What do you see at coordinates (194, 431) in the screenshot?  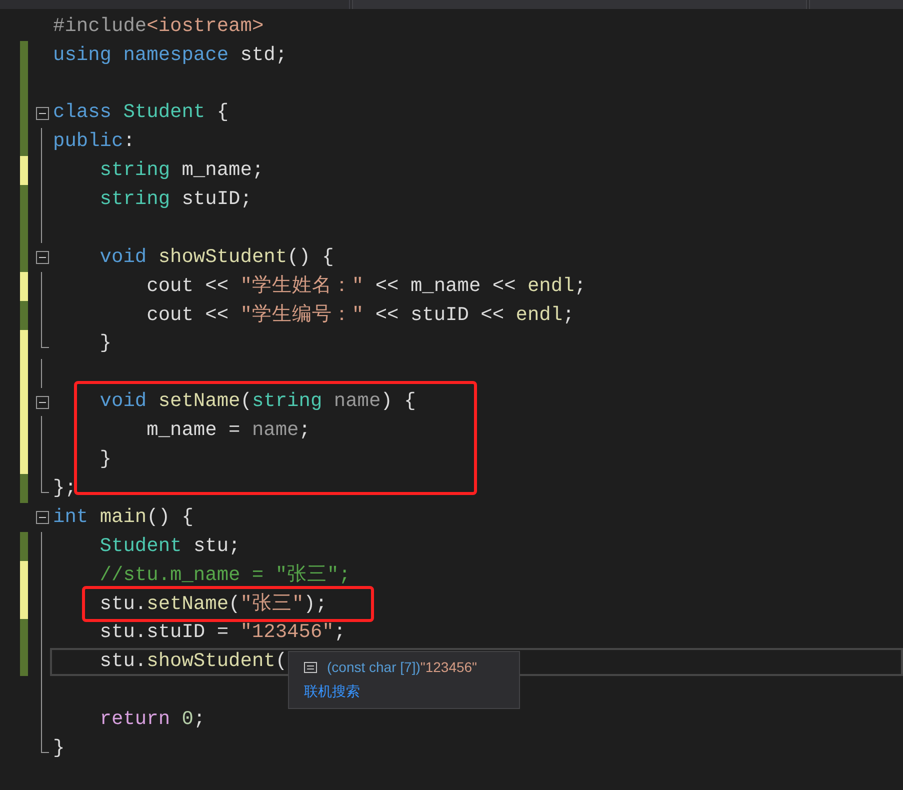 I see `code-token: m_name =` at bounding box center [194, 431].